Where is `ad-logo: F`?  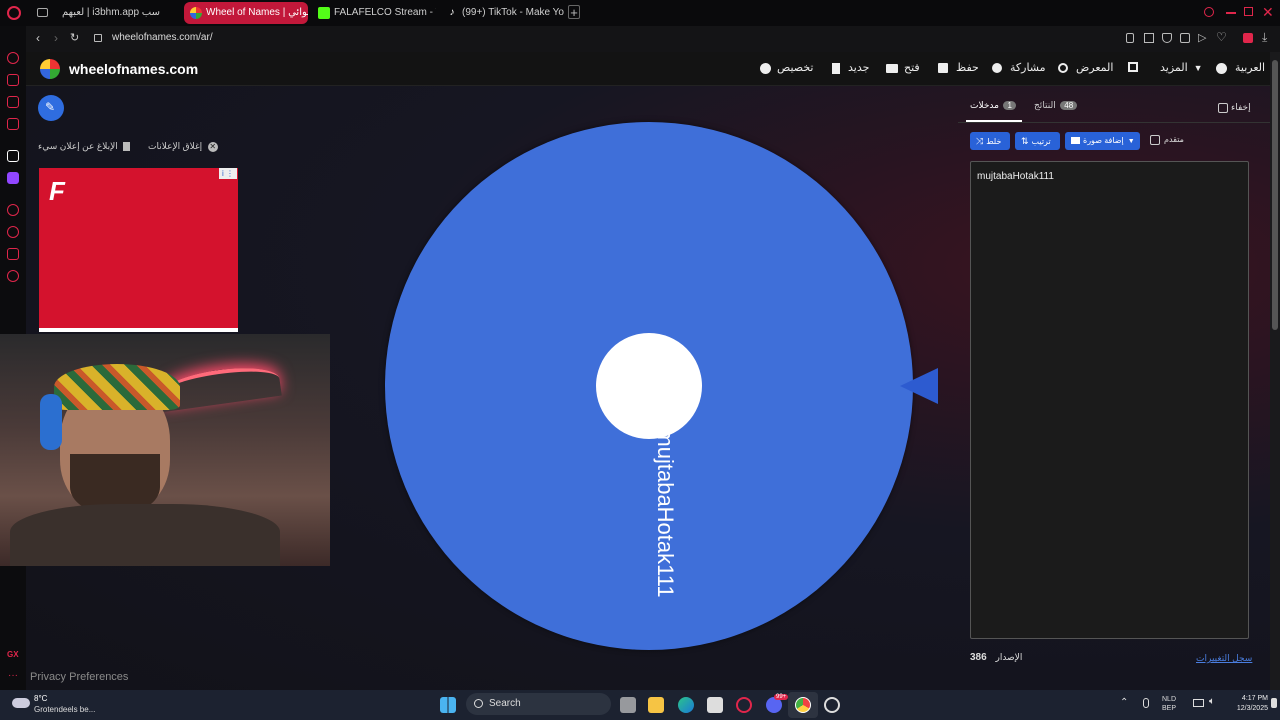 ad-logo: F is located at coordinates (57, 191).